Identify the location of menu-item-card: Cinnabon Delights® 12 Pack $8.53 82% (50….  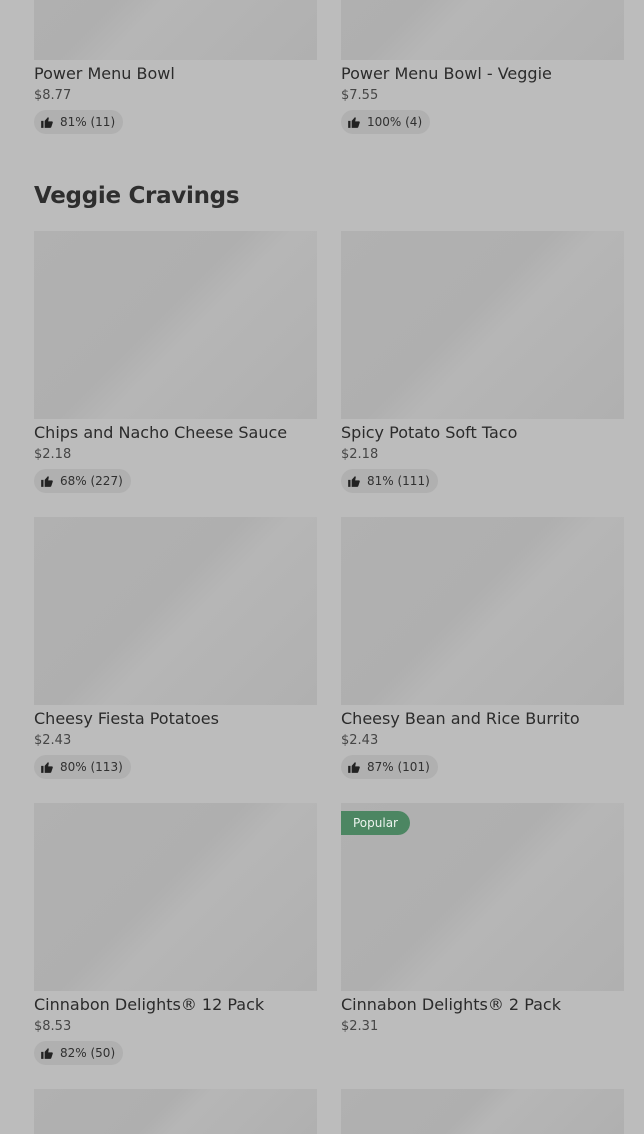
(175, 934).